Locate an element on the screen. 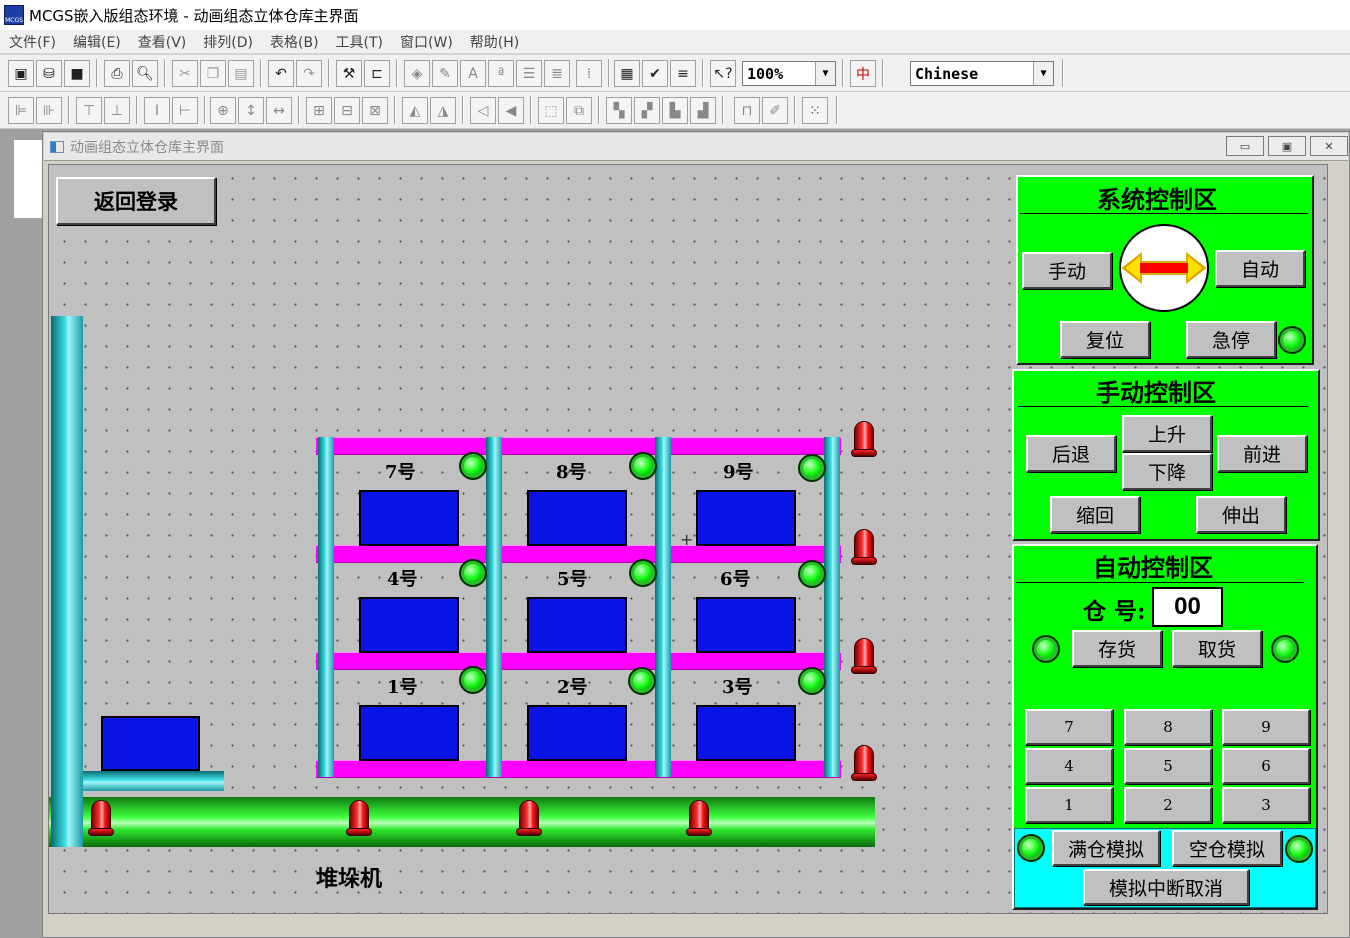 This screenshot has width=1350, height=938. manual-mode-button: 手动 is located at coordinates (1067, 270).